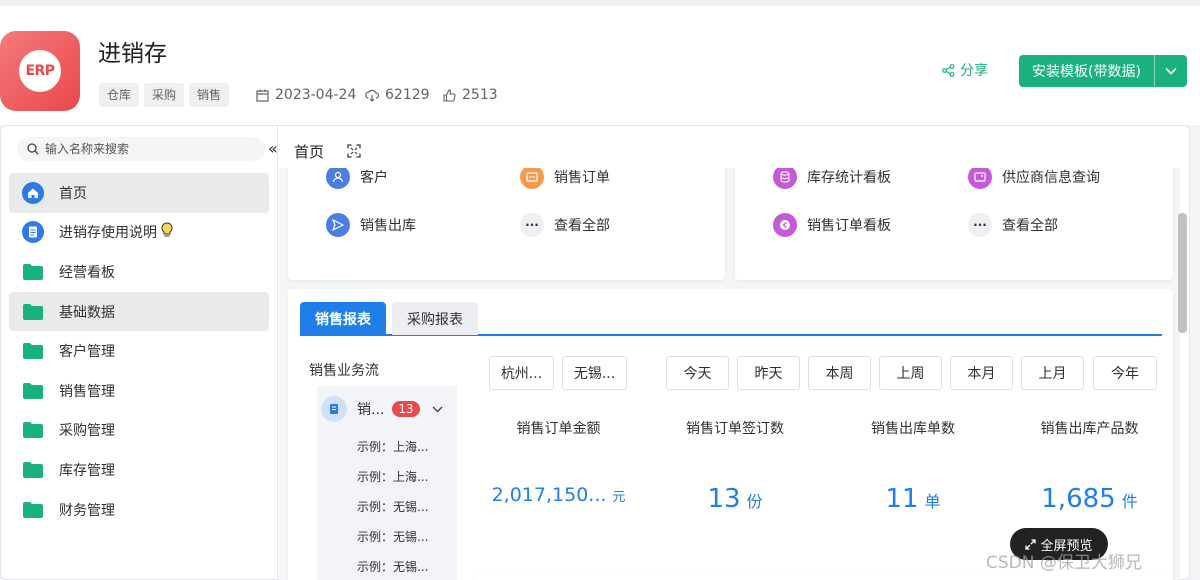  Describe the element at coordinates (839, 373) in the screenshot. I see `period-filter-button: 本周` at that location.